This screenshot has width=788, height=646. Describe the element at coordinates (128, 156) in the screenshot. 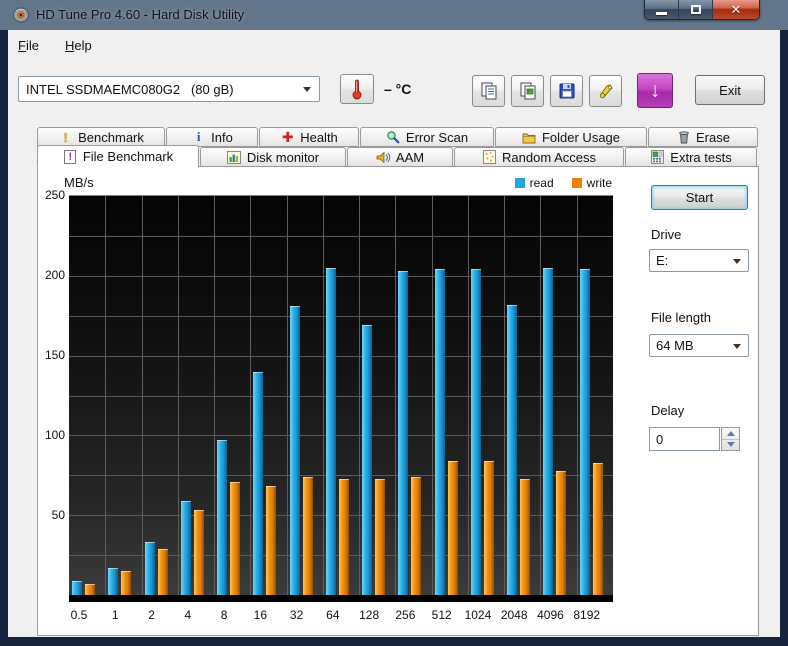

I see `tab-label: File Benchmark` at that location.